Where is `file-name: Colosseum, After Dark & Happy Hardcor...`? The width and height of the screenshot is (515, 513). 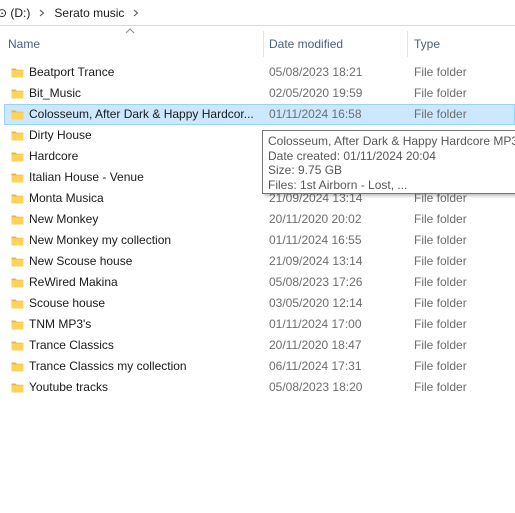
file-name: Colosseum, After Dark & Happy Hardcor... is located at coordinates (141, 114).